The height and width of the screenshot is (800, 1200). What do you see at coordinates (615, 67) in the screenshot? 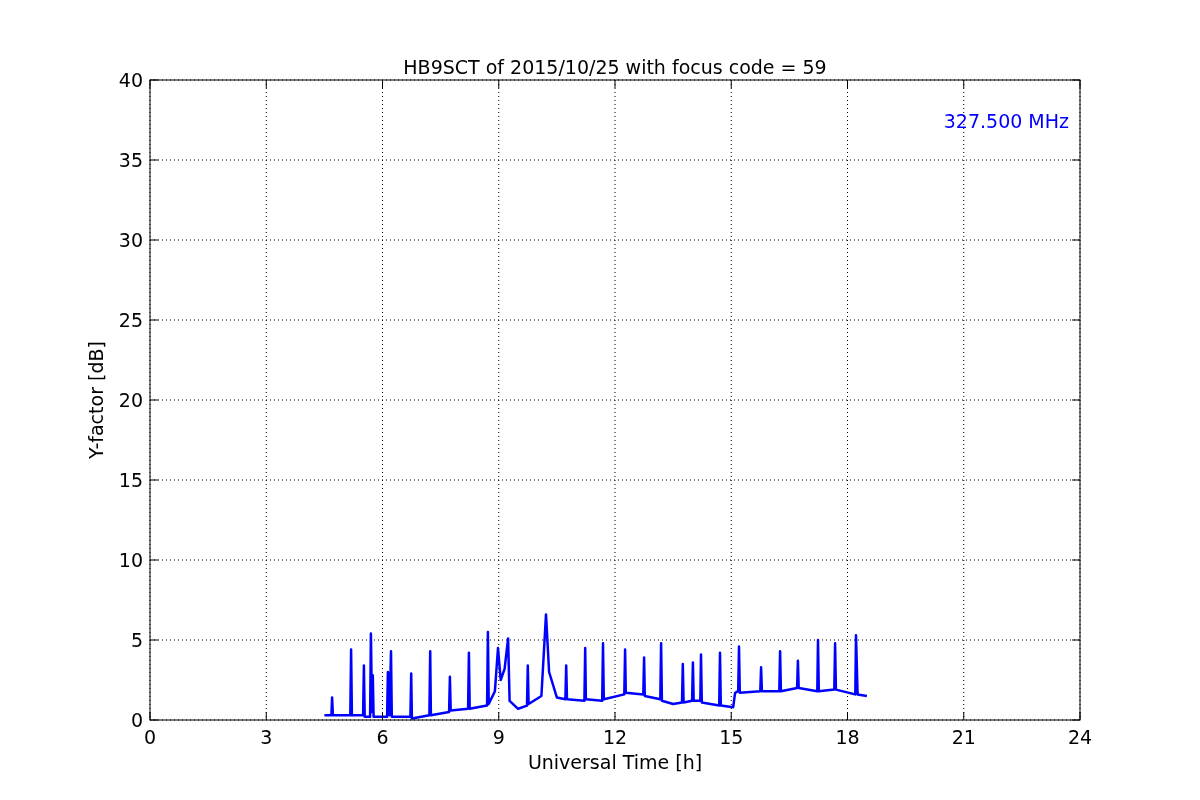
I see `chart-title: HB9SCT of 2015/10/25 with focus code = 59` at bounding box center [615, 67].